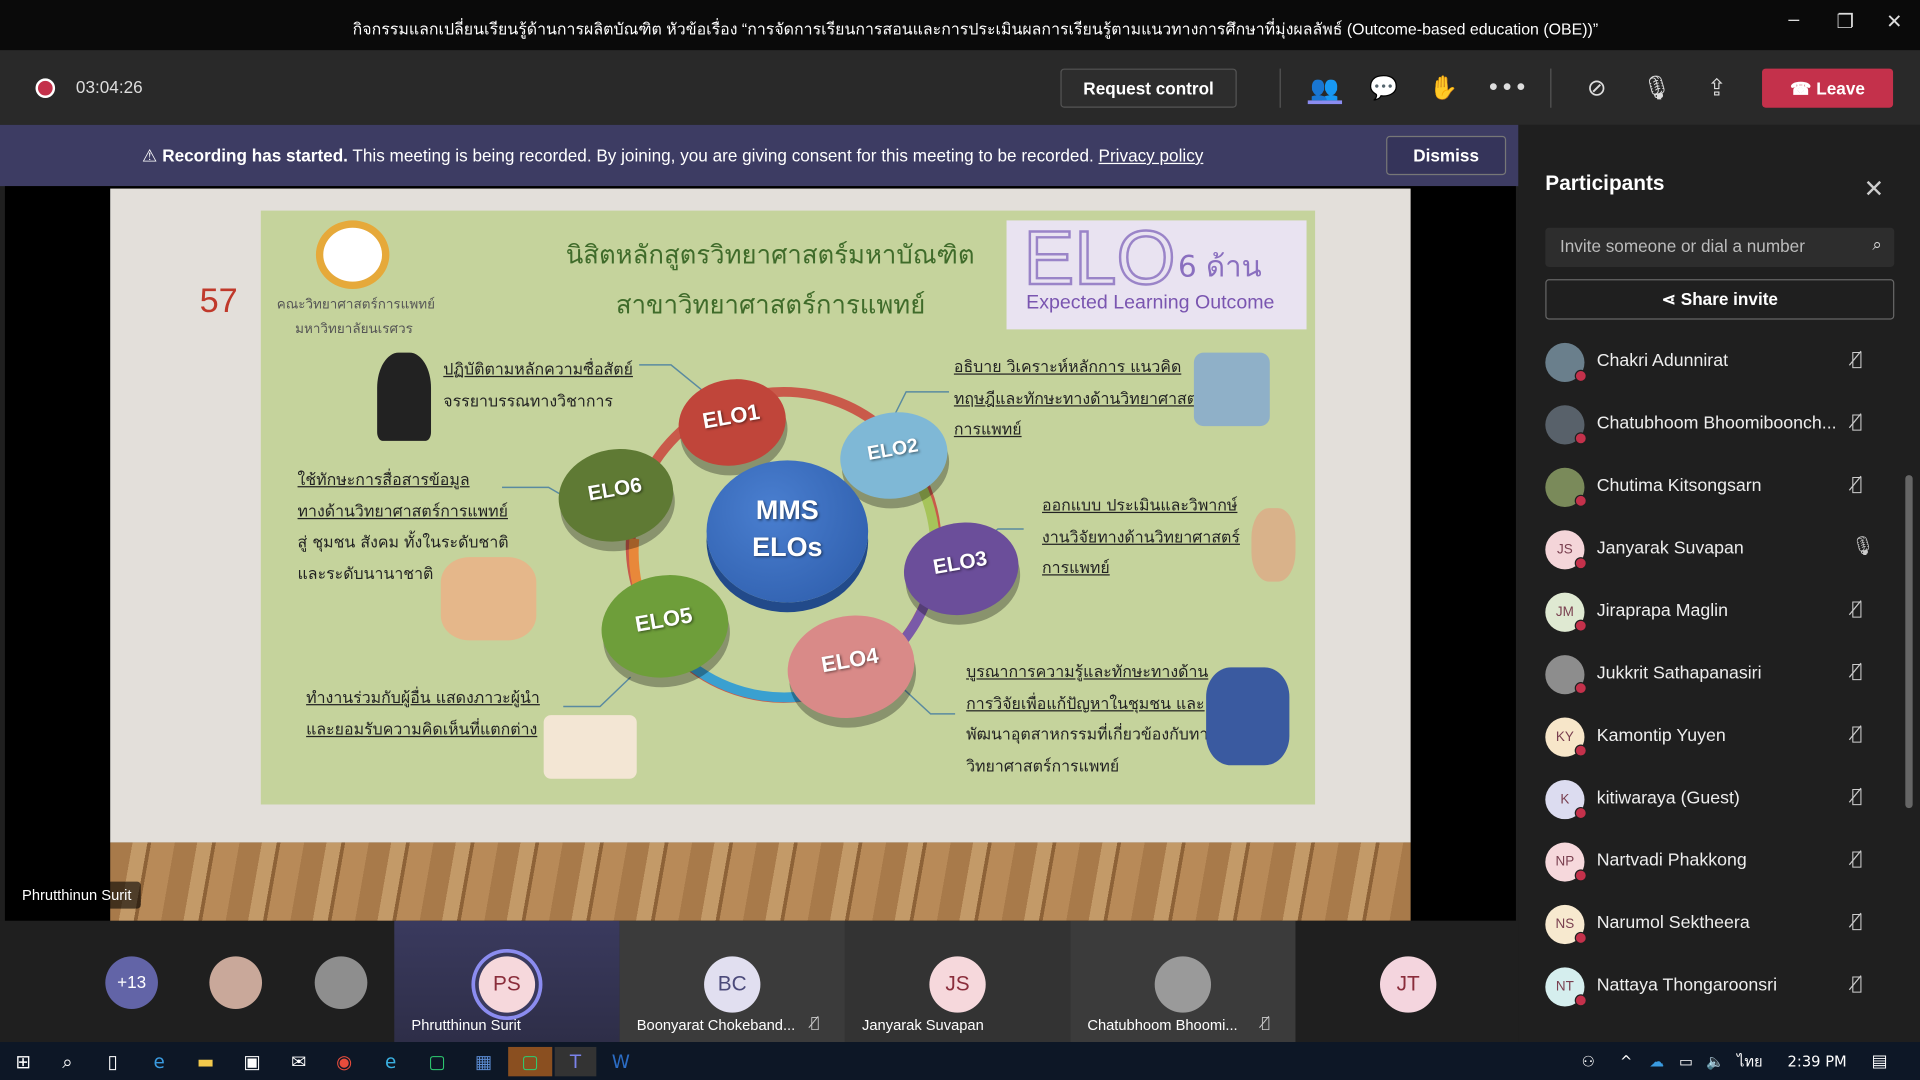 The width and height of the screenshot is (1920, 1080). Describe the element at coordinates (1408, 981) in the screenshot. I see `video-tile: JT` at that location.